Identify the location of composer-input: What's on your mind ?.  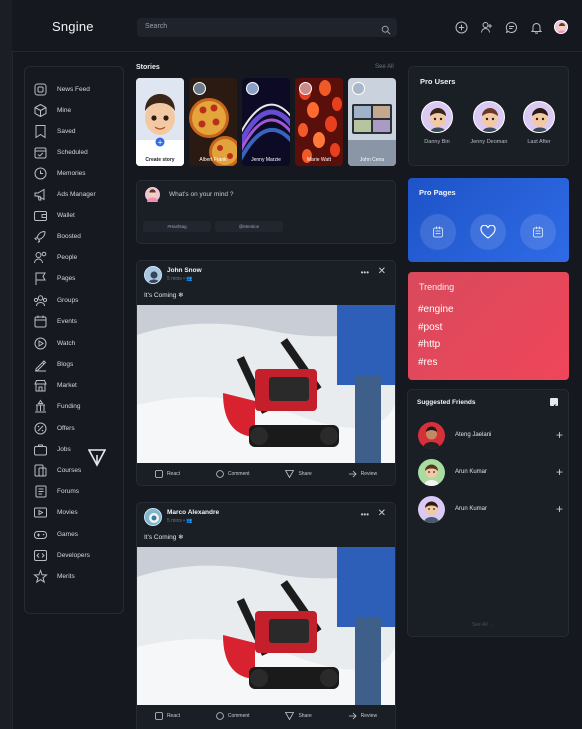
(201, 194).